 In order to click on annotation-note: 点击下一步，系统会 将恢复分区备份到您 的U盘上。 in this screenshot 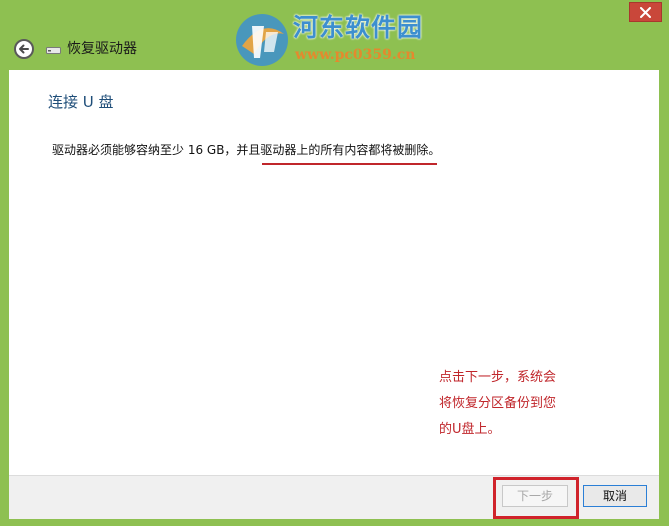, I will do `click(519, 404)`.